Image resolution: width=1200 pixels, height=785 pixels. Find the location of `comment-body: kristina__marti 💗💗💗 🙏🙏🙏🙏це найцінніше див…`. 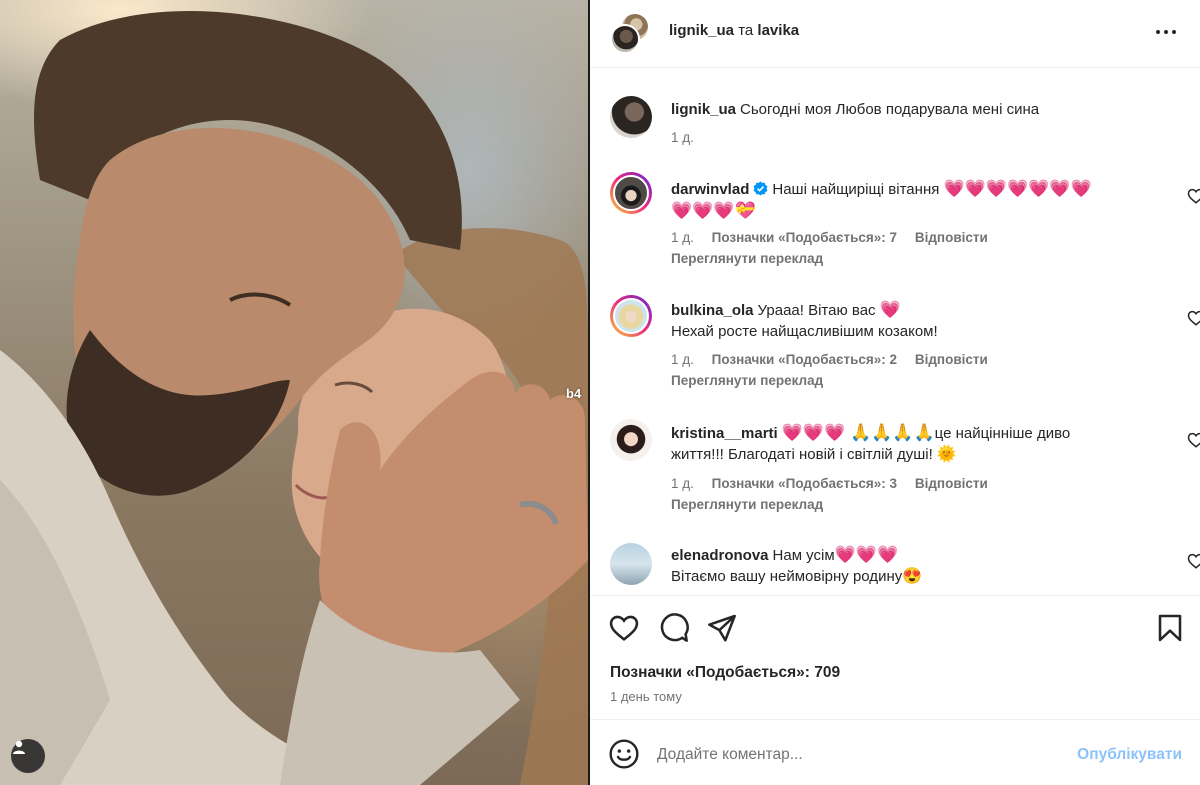

comment-body: kristina__marti 💗💗💗 🙏🙏🙏🙏це найцінніше див… is located at coordinates (911, 443).